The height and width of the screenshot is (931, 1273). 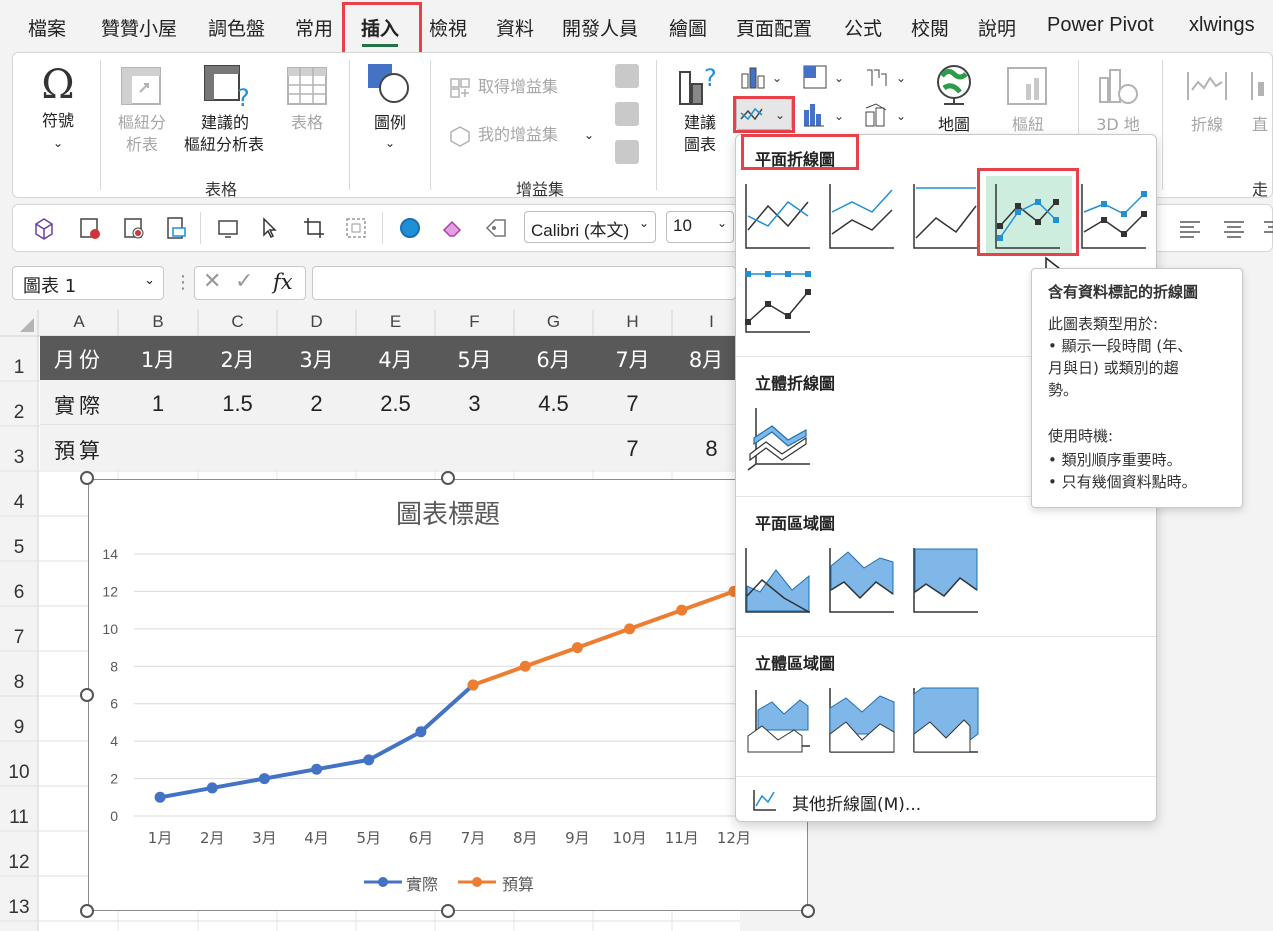 What do you see at coordinates (226, 88) in the screenshot?
I see `recommended-pivot-icon: ?` at bounding box center [226, 88].